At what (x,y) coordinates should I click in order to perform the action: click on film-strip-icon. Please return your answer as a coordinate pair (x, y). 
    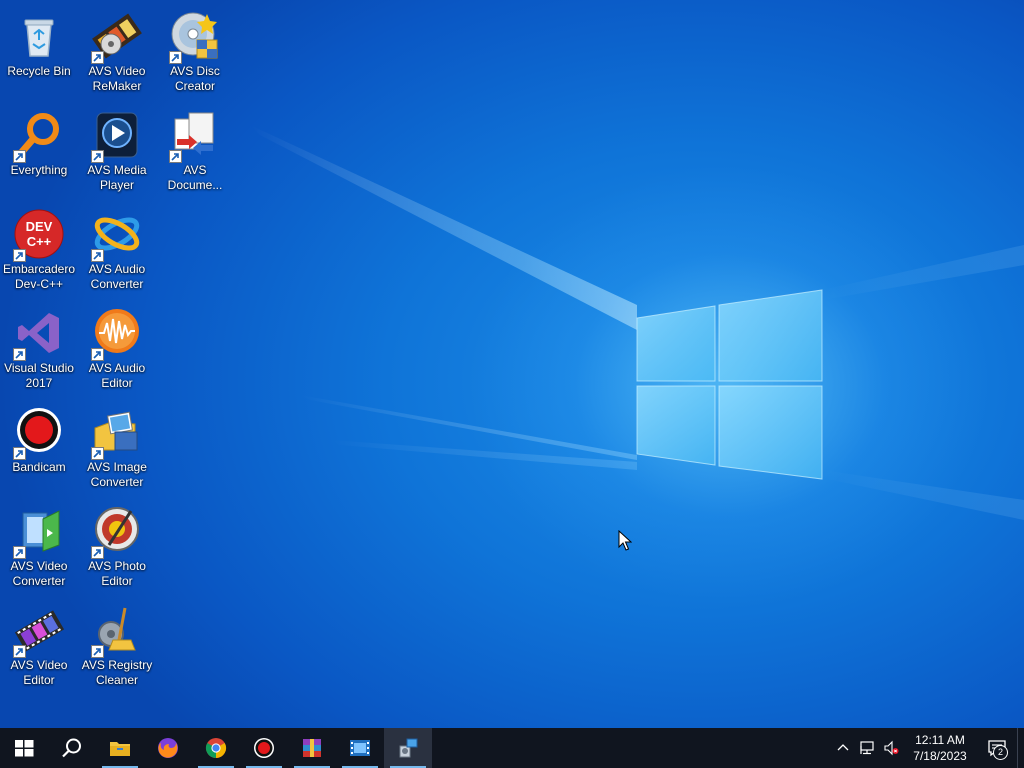
    Looking at the image, I should click on (39, 631).